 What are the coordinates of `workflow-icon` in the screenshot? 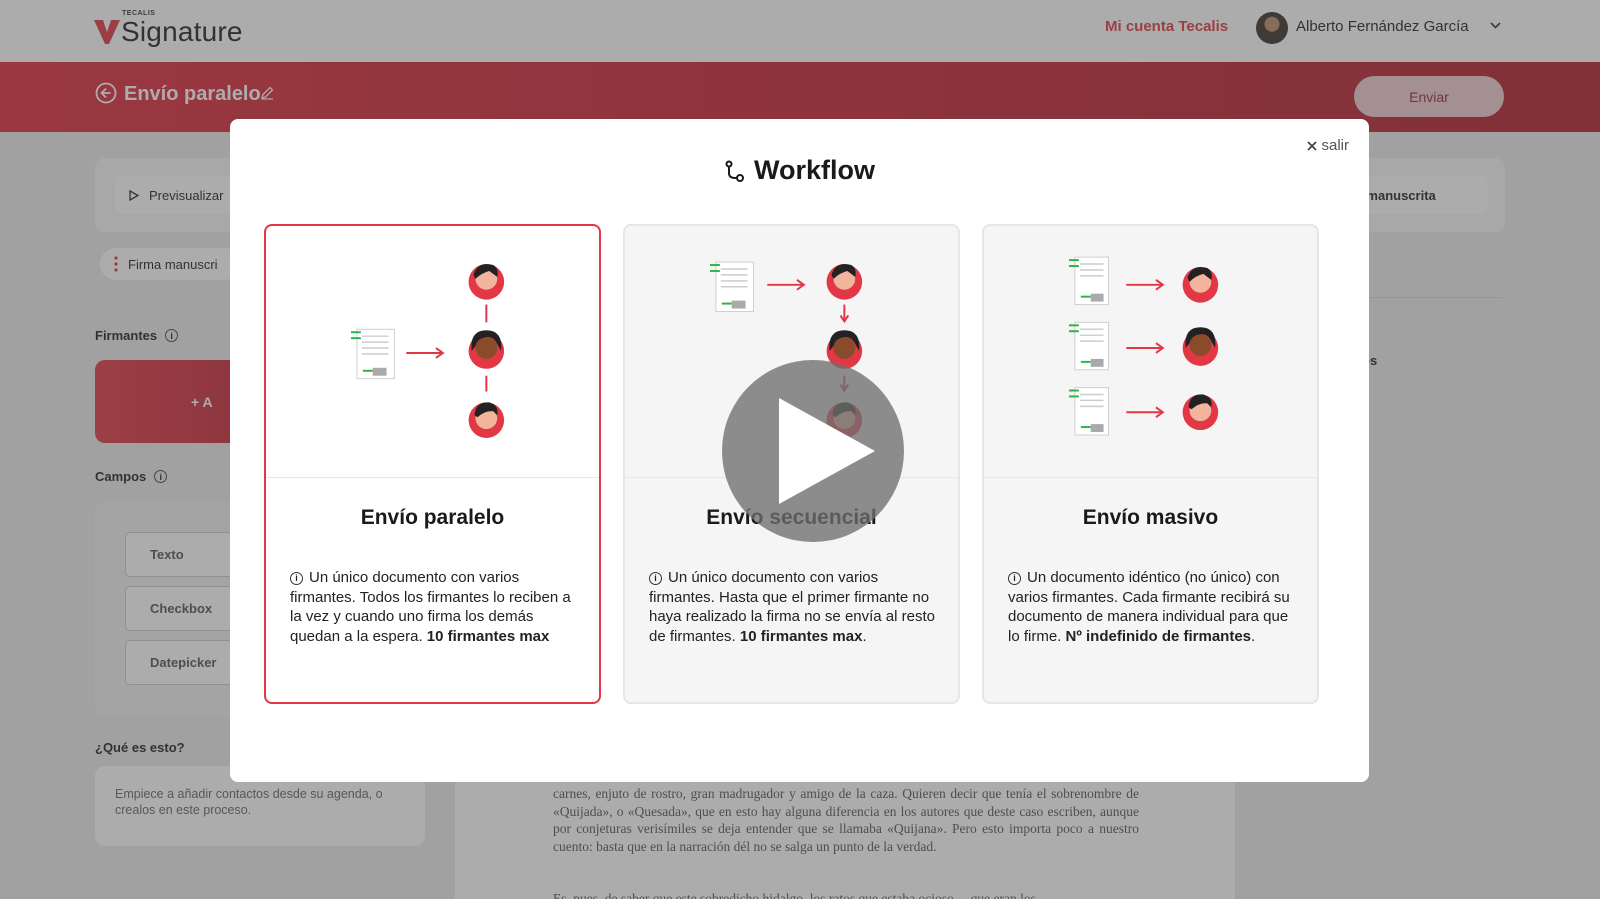 It's located at (734, 171).